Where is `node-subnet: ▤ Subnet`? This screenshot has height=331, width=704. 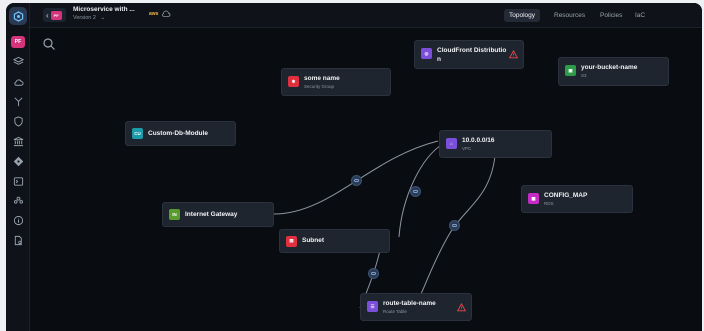
node-subnet: ▤ Subnet is located at coordinates (334, 241).